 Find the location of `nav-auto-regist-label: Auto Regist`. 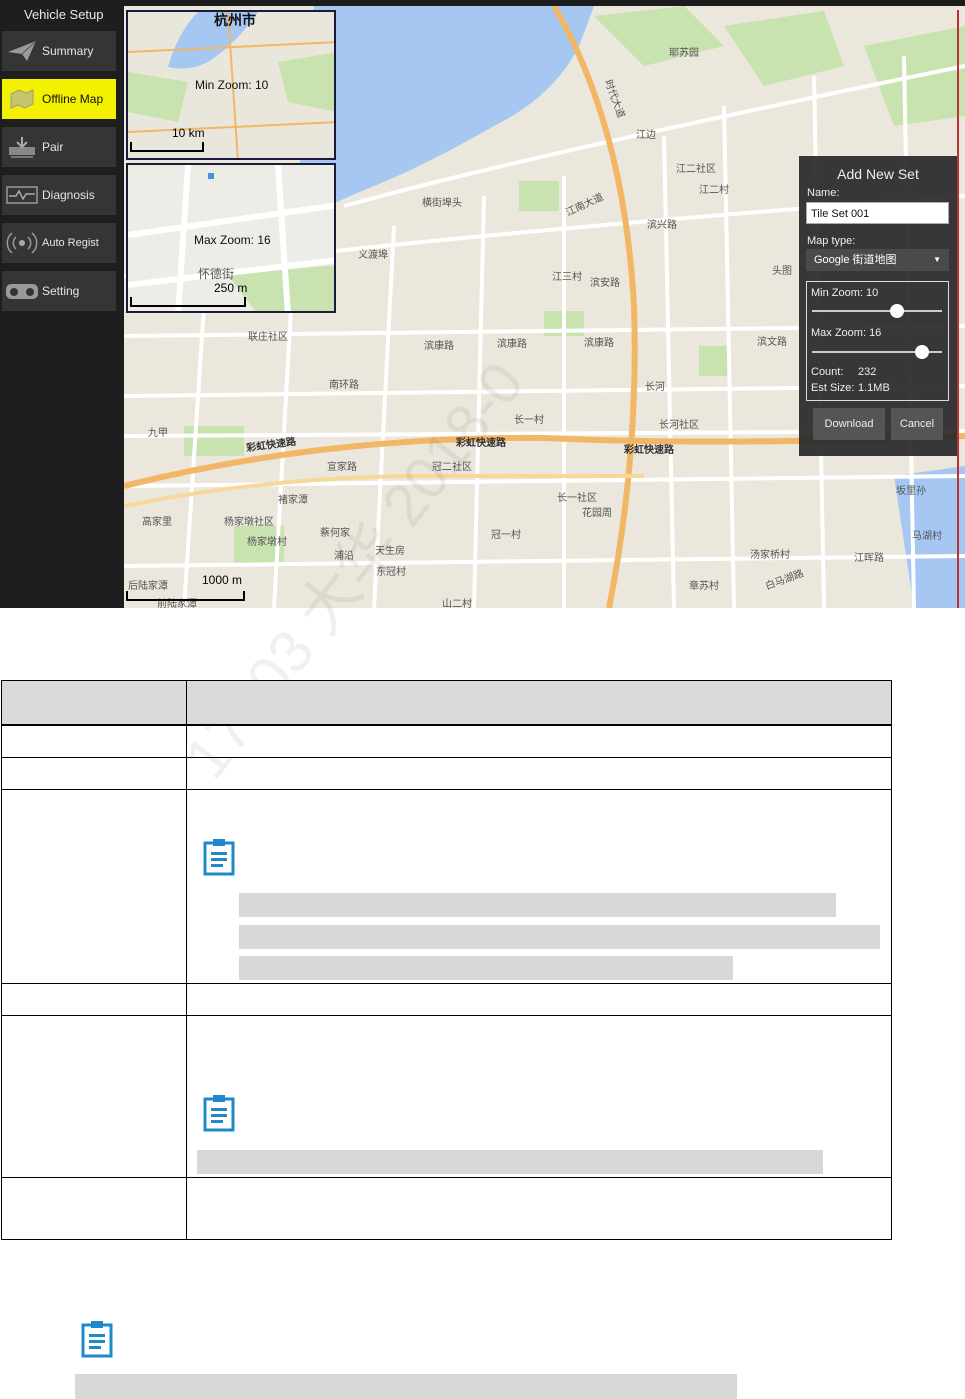

nav-auto-regist-label: Auto Regist is located at coordinates (70, 243).